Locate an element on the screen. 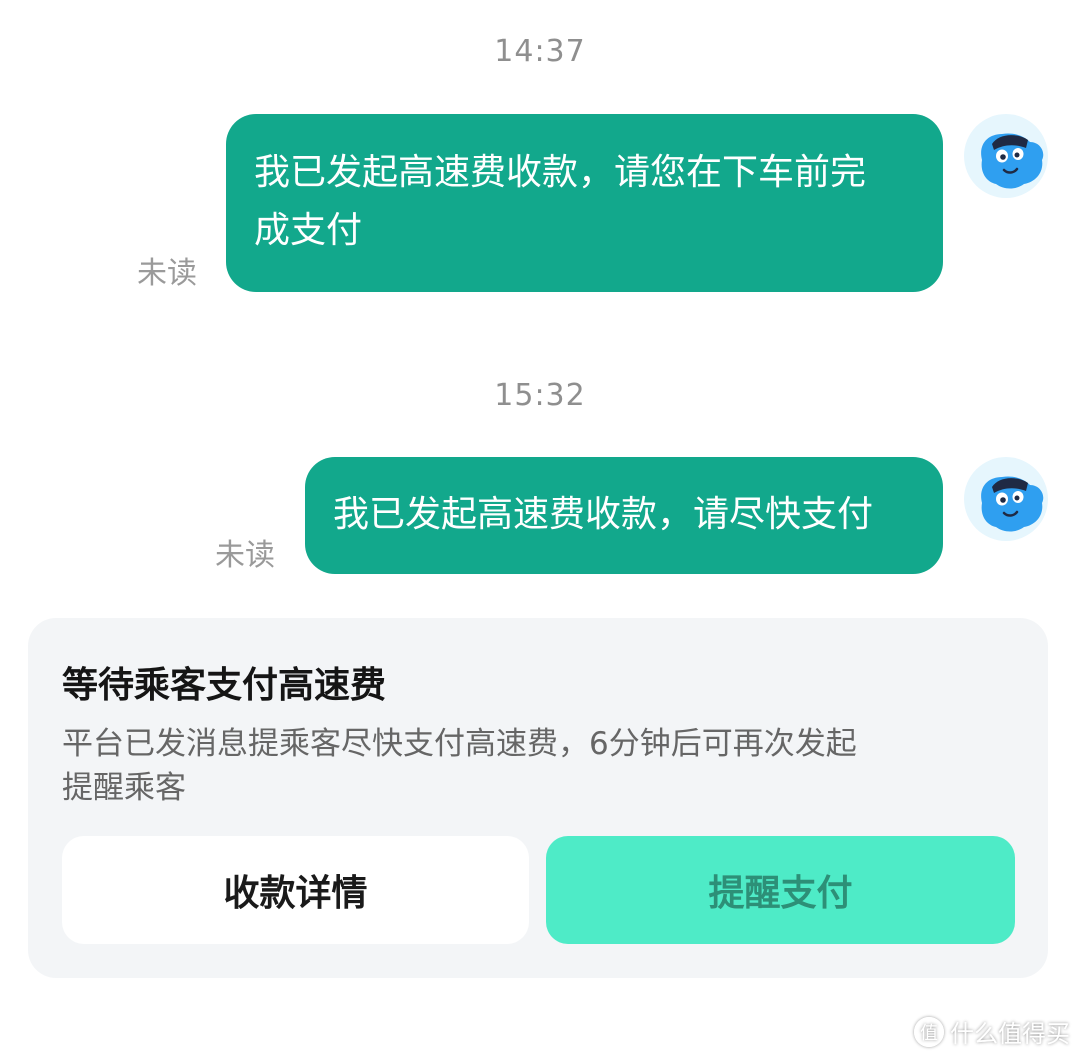 The height and width of the screenshot is (1061, 1080). timestamp-1532: 15:32 is located at coordinates (540, 395).